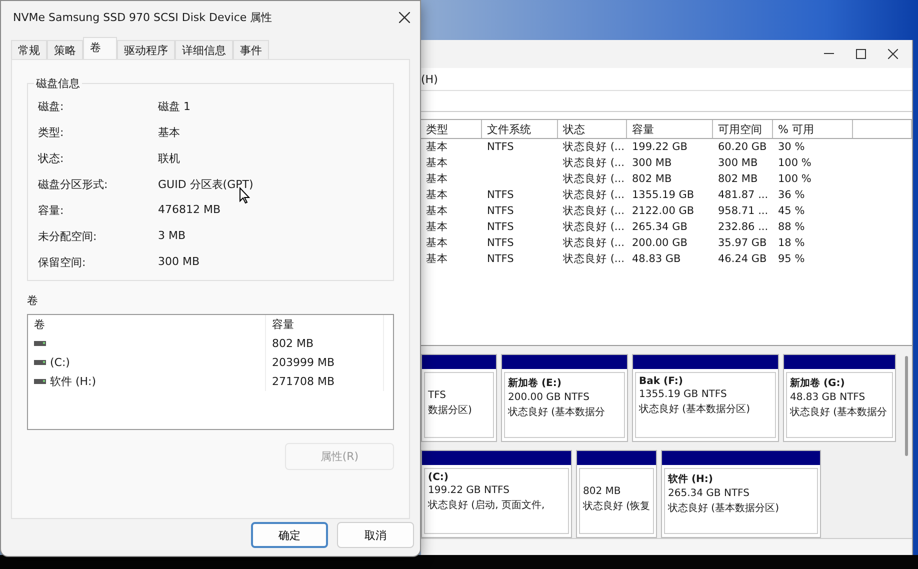 This screenshot has height=569, width=918. What do you see at coordinates (147, 362) in the screenshot?
I see `volume-item: (C:)` at bounding box center [147, 362].